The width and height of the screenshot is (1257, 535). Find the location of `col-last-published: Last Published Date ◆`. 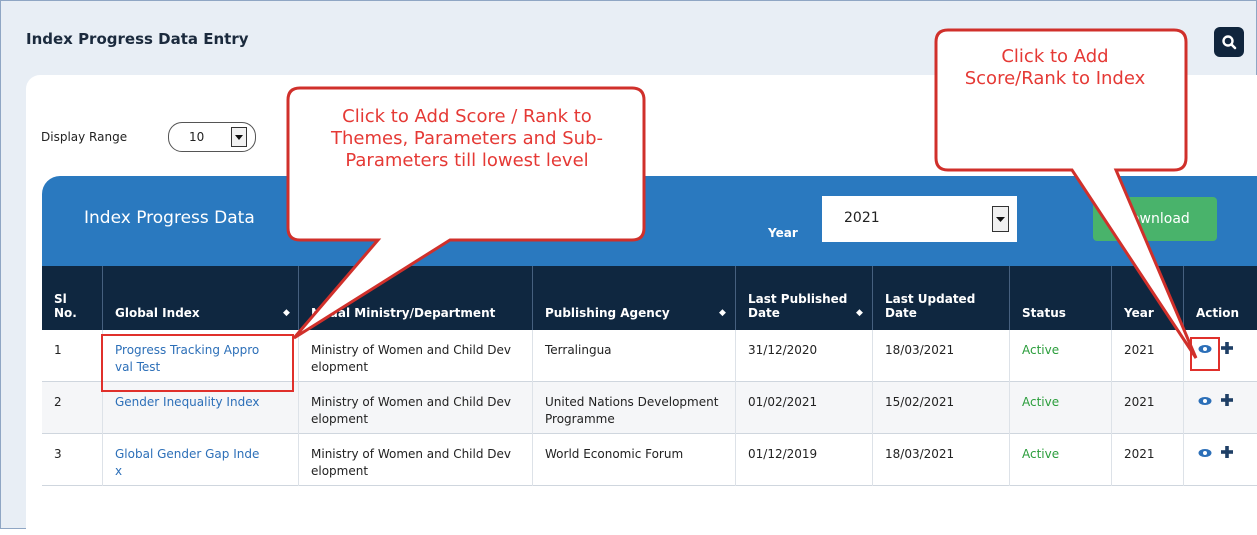

col-last-published: Last Published Date ◆ is located at coordinates (803, 298).